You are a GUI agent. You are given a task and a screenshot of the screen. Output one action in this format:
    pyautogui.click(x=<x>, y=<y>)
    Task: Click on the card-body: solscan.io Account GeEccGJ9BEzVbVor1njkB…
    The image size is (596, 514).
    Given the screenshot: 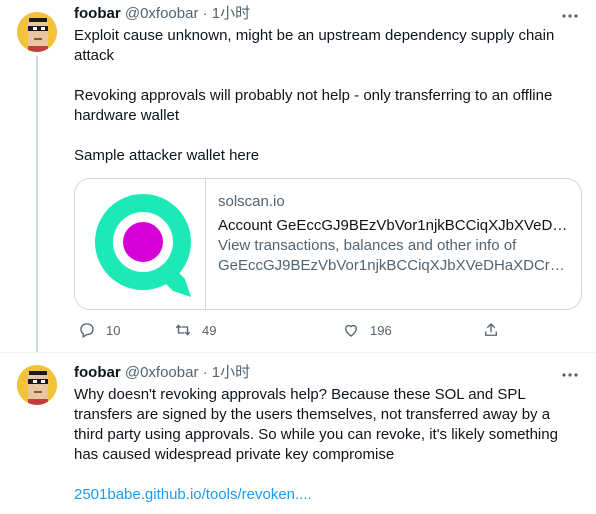 What is the action you would take?
    pyautogui.click(x=394, y=234)
    